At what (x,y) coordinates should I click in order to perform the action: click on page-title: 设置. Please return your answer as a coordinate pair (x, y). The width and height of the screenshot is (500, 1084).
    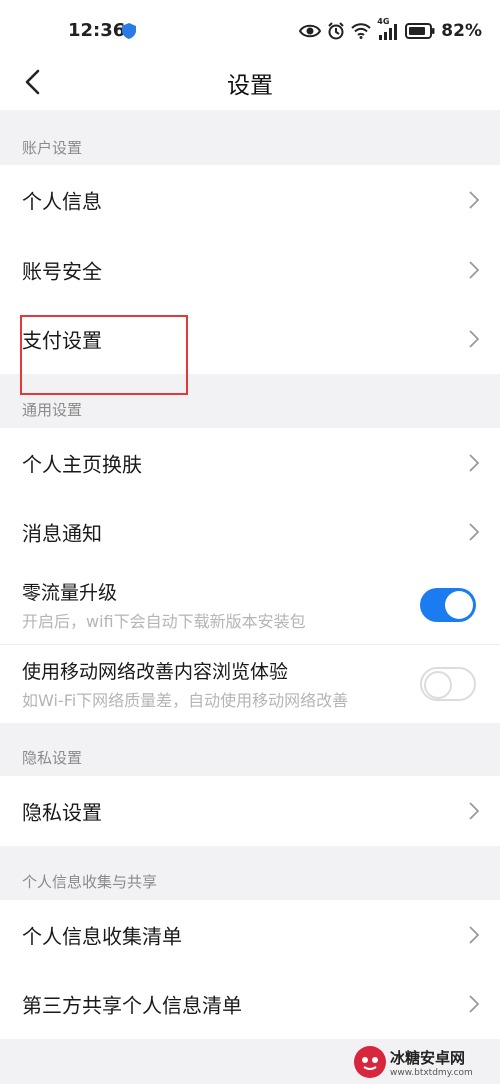
    Looking at the image, I should click on (250, 86).